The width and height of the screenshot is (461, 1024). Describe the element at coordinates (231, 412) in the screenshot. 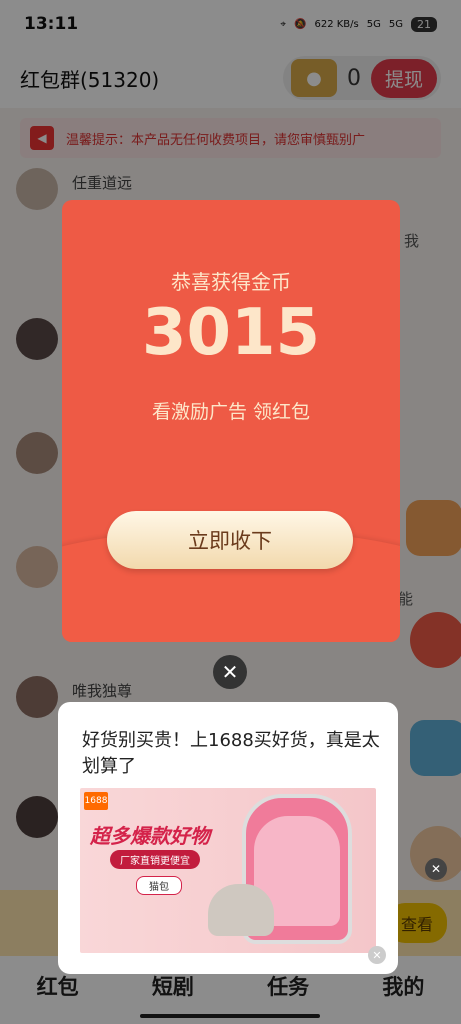

I see `reward-subtitle: 看激励广告 领红包` at that location.